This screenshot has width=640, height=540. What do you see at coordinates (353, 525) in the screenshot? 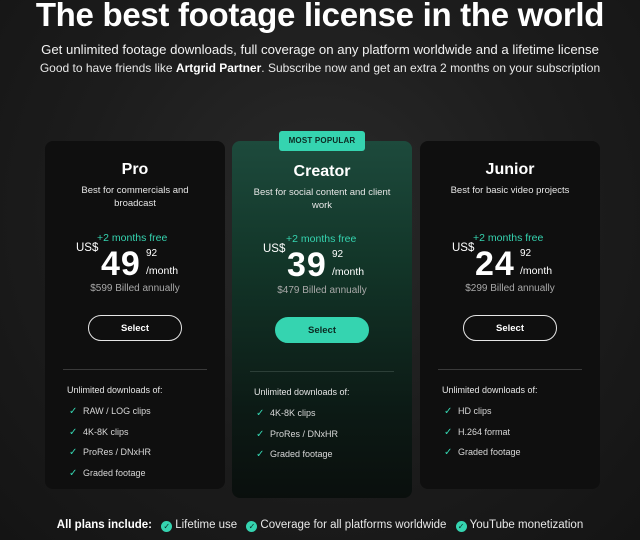
I see `footer-item: Coverage for all platforms worldwide` at bounding box center [353, 525].